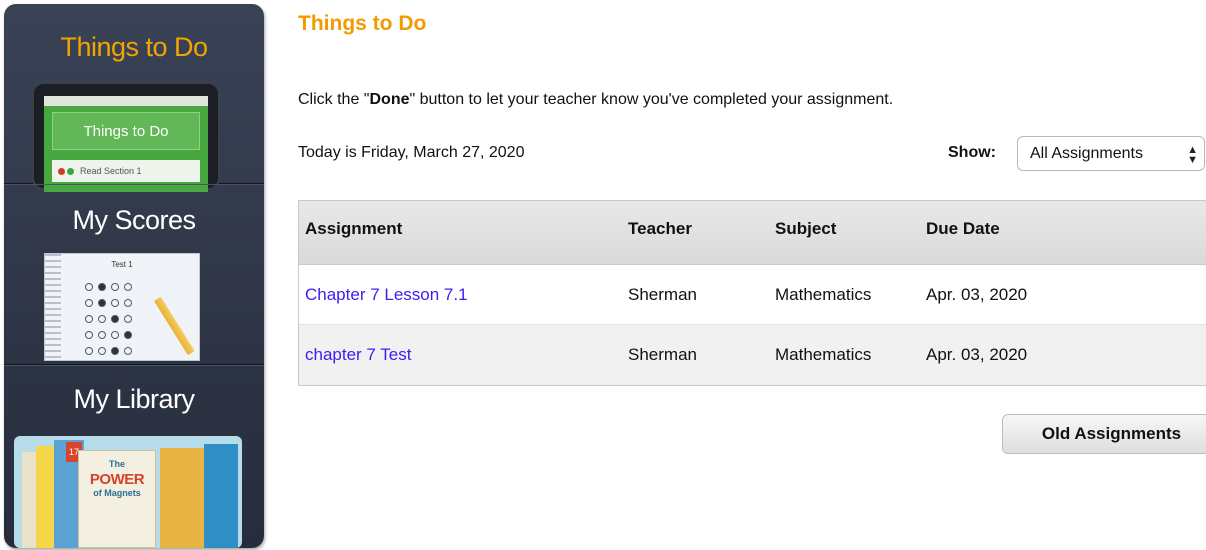  What do you see at coordinates (362, 23) in the screenshot?
I see `page-title: Things to Do` at bounding box center [362, 23].